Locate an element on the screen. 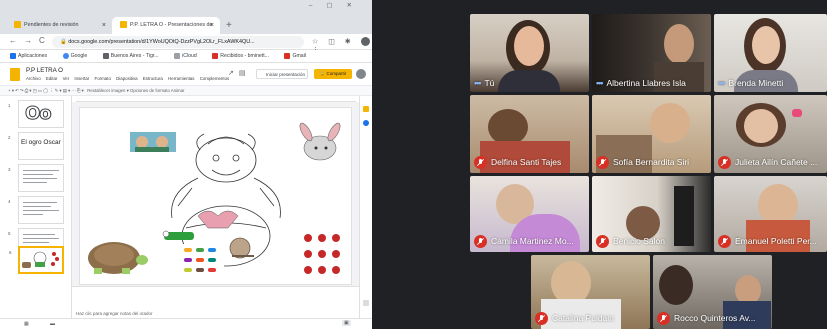 This screenshot has width=827, height=329. participant-label: ••• Tú is located at coordinates (484, 83).